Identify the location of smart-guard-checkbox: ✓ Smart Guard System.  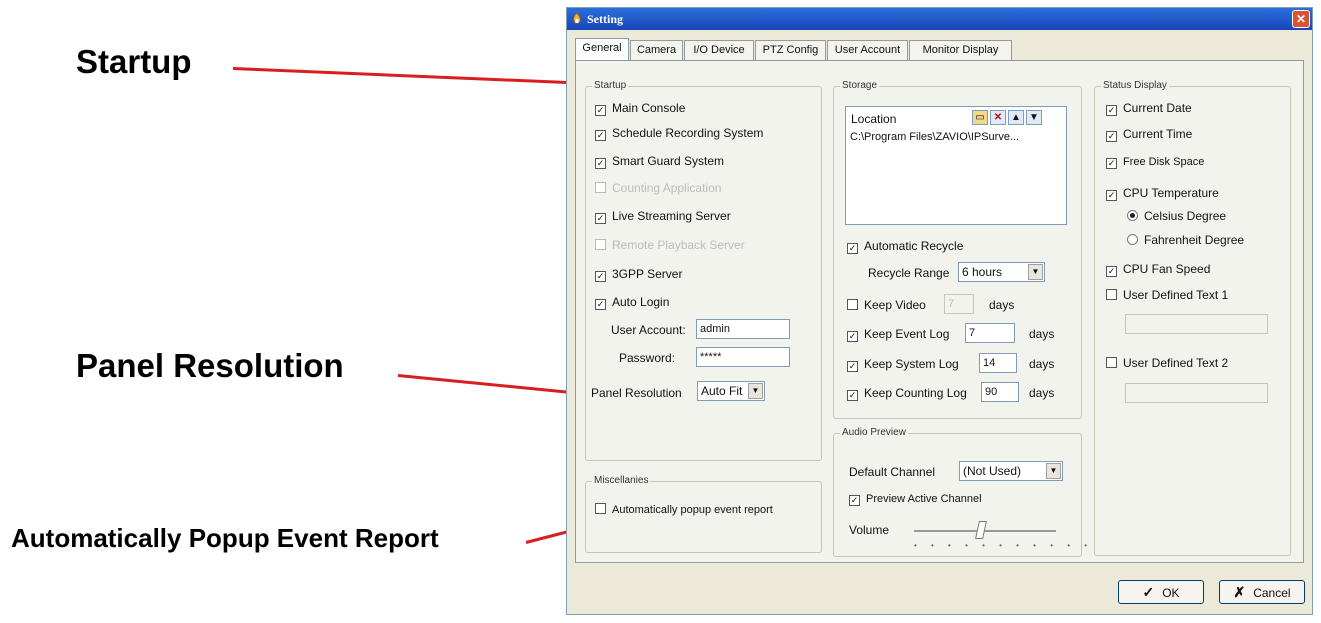
(659, 161).